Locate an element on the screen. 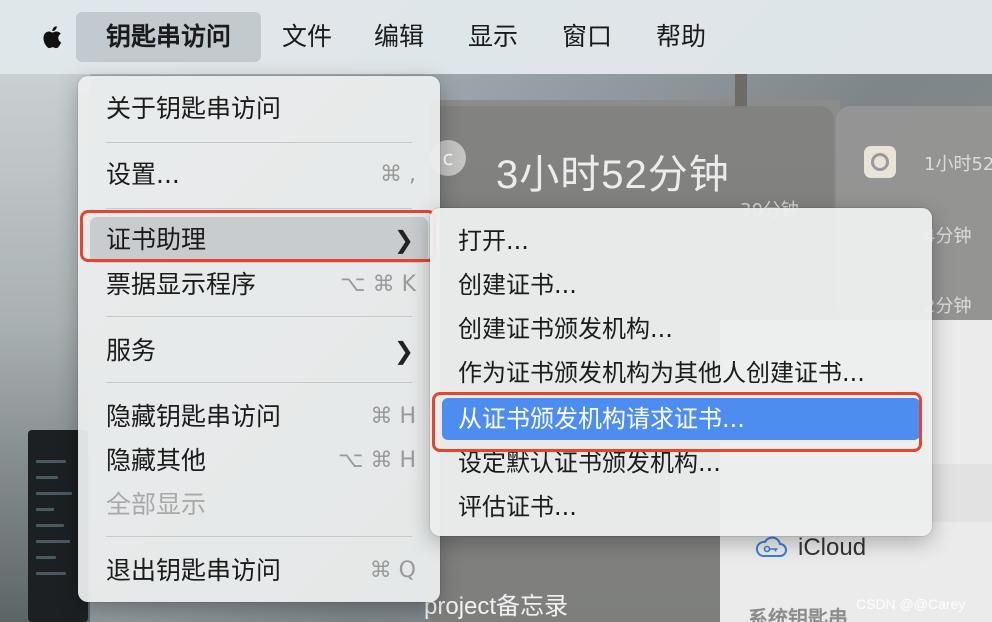 Image resolution: width=992 pixels, height=622 pixels. menu-keychain-access: 钥匙串访问 is located at coordinates (169, 37).